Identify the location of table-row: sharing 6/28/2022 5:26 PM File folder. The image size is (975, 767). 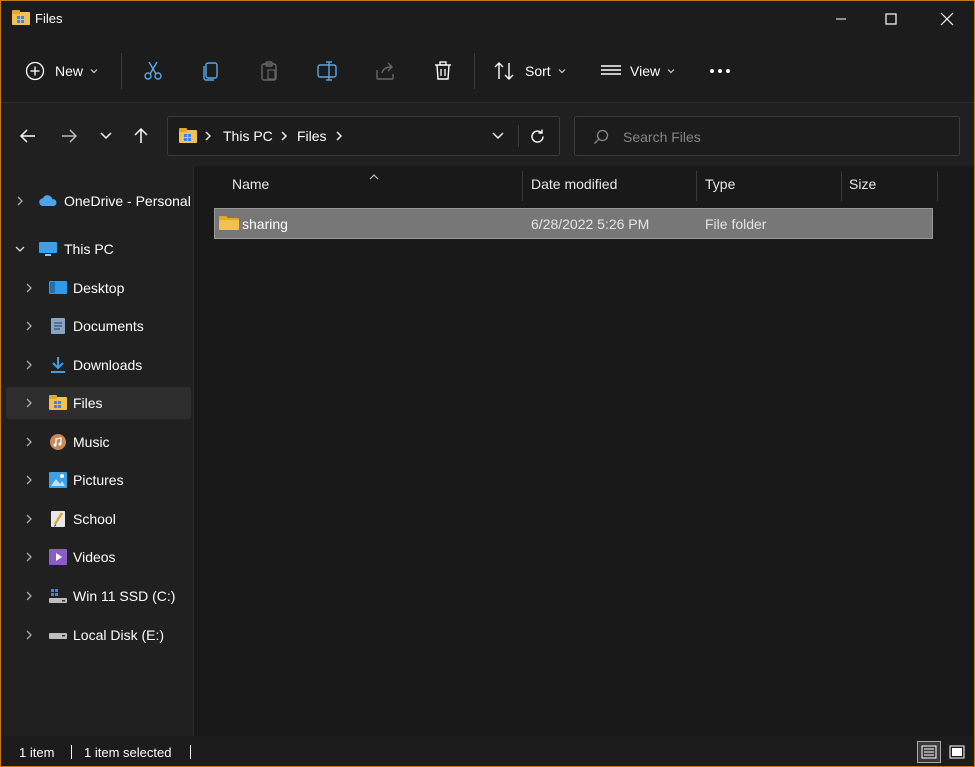
(573, 223).